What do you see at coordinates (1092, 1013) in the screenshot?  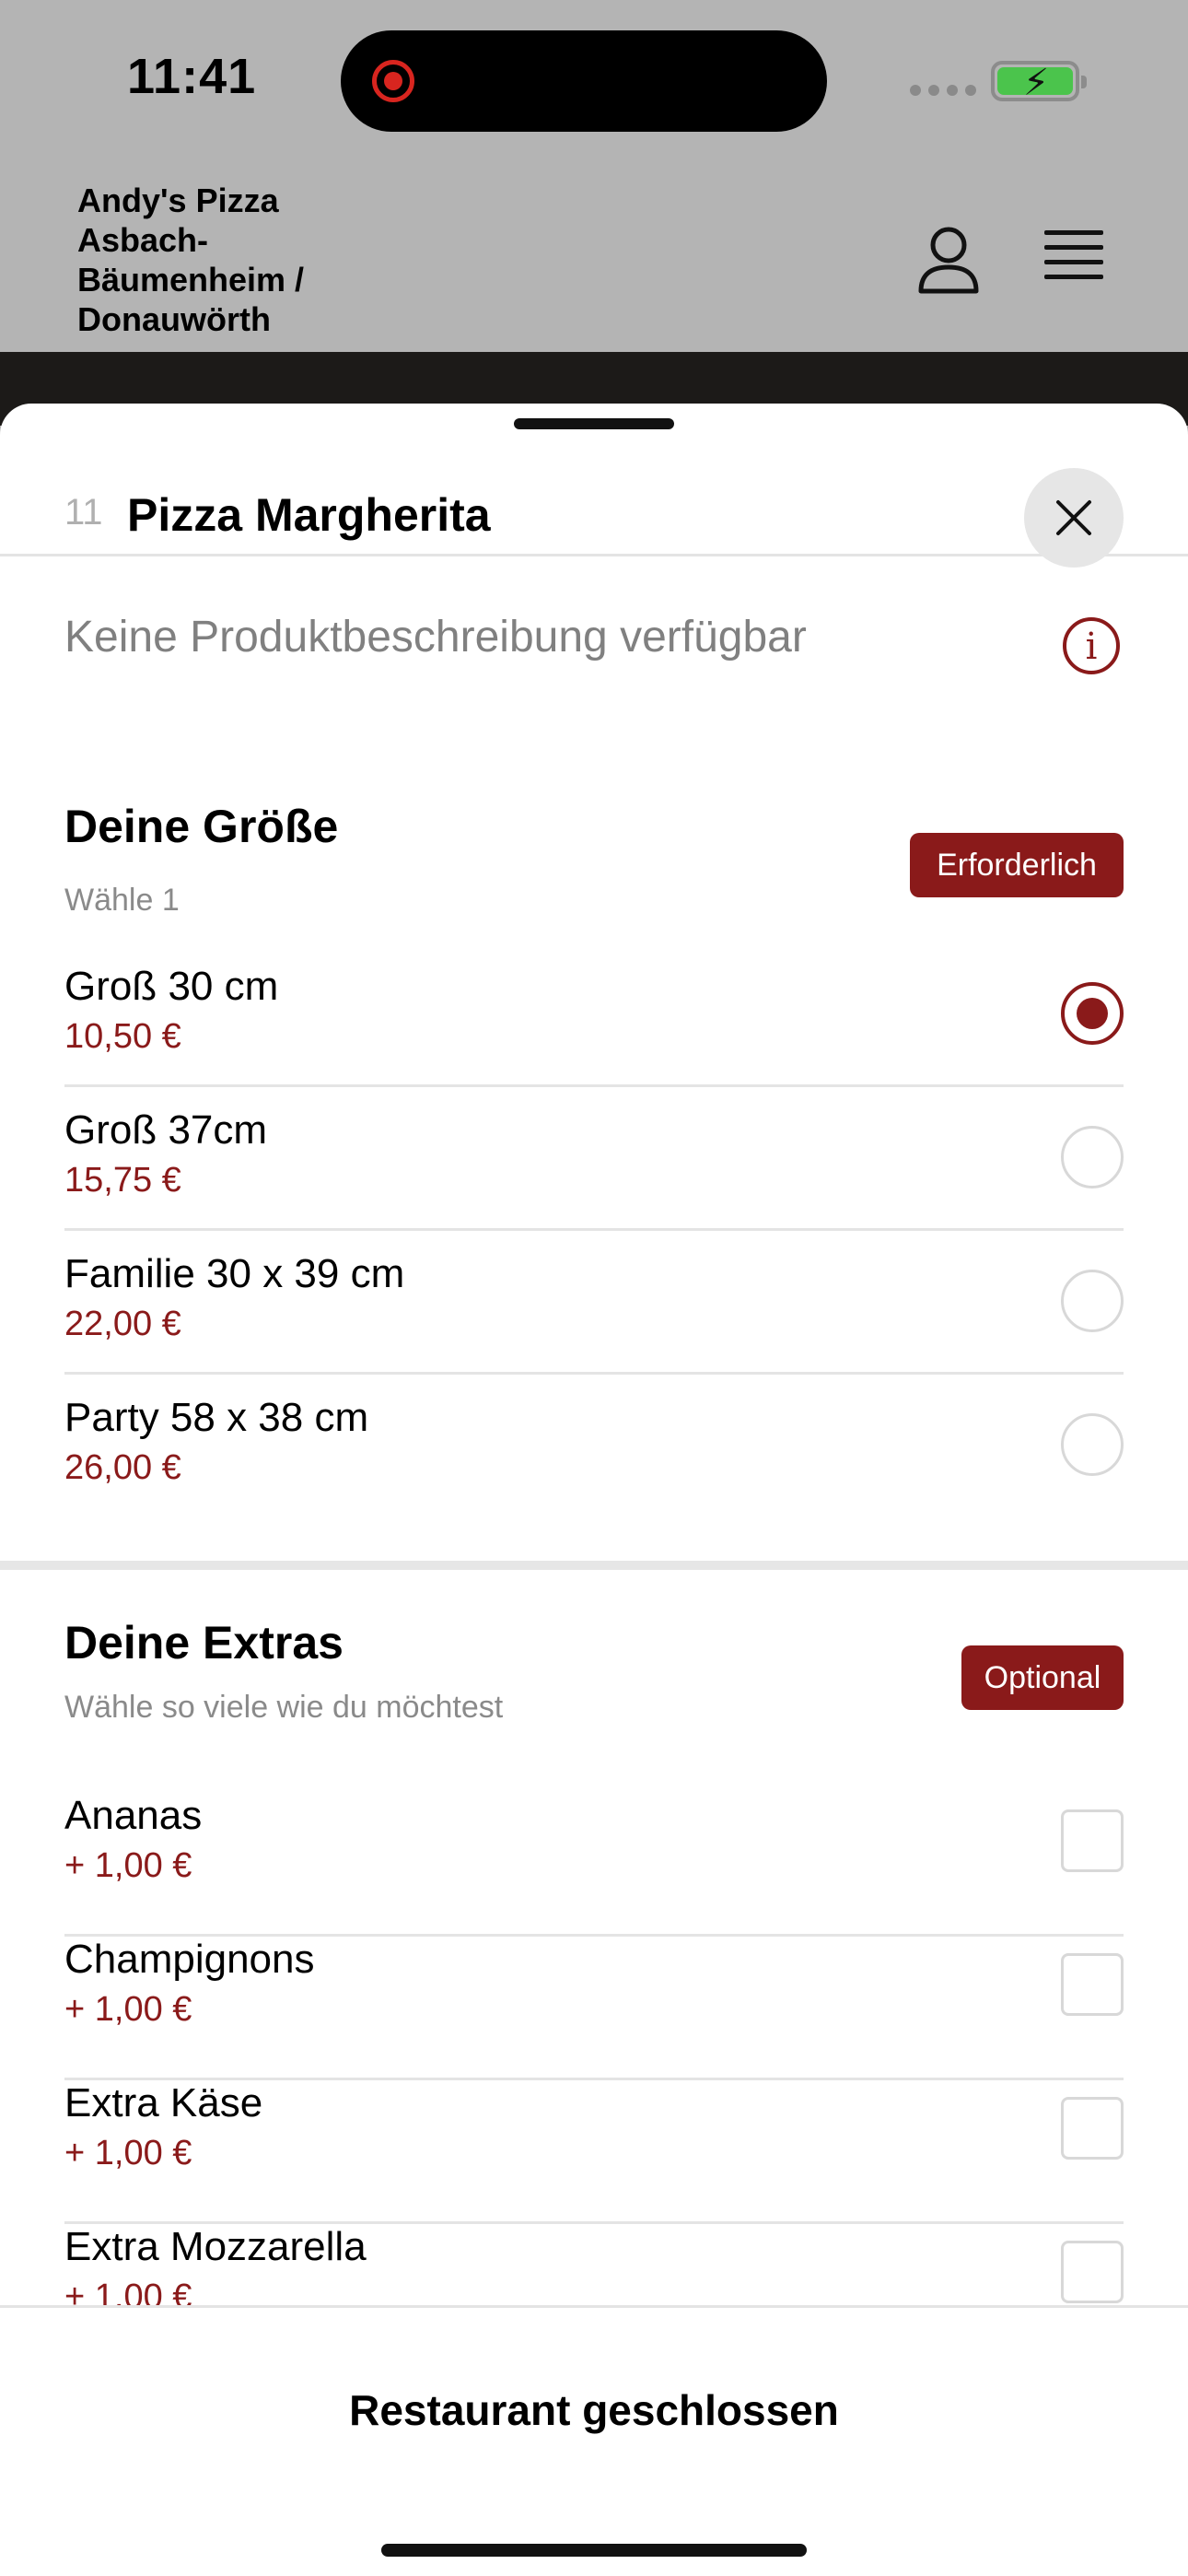 I see `radio-selected` at bounding box center [1092, 1013].